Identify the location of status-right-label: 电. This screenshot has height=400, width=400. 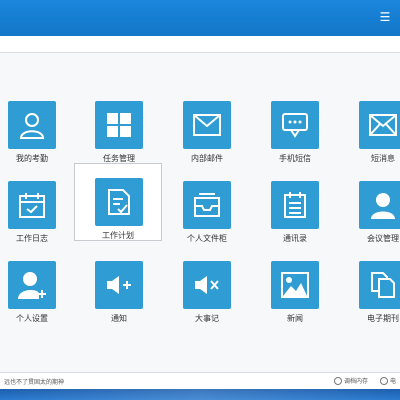
(393, 381).